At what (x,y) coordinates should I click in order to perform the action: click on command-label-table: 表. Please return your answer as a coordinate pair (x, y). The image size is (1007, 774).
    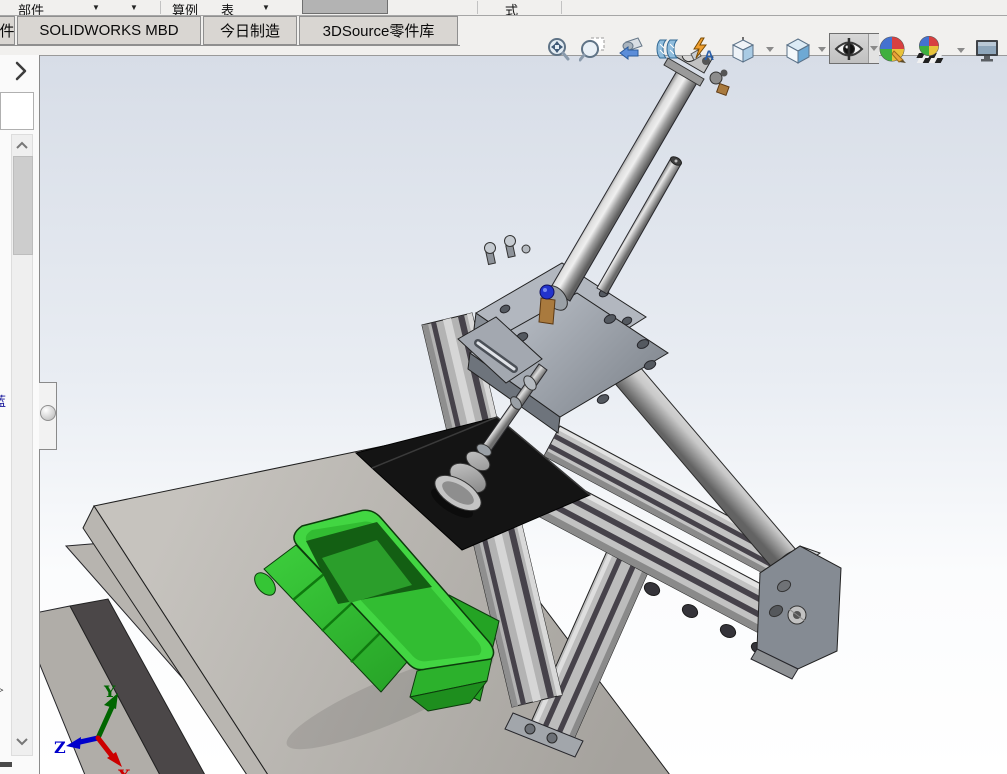
    Looking at the image, I should click on (227, 7).